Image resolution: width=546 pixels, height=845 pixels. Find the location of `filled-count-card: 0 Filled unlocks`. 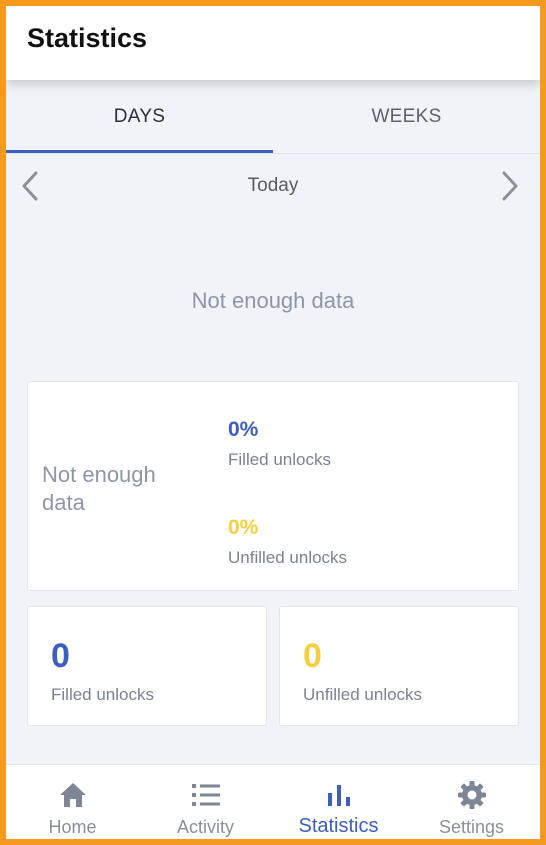

filled-count-card: 0 Filled unlocks is located at coordinates (147, 666).